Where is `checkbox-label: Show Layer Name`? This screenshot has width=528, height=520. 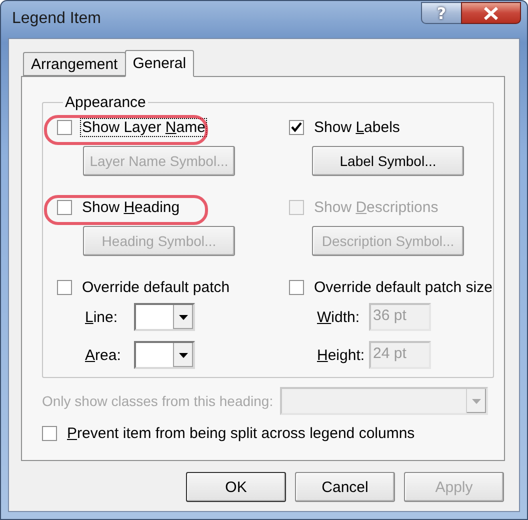 checkbox-label: Show Layer Name is located at coordinates (143, 127).